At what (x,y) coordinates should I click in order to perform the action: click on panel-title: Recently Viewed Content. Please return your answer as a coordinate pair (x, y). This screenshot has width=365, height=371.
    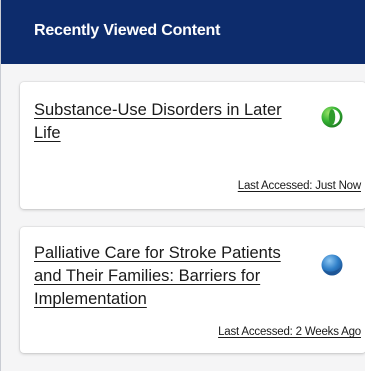
    Looking at the image, I should click on (127, 30).